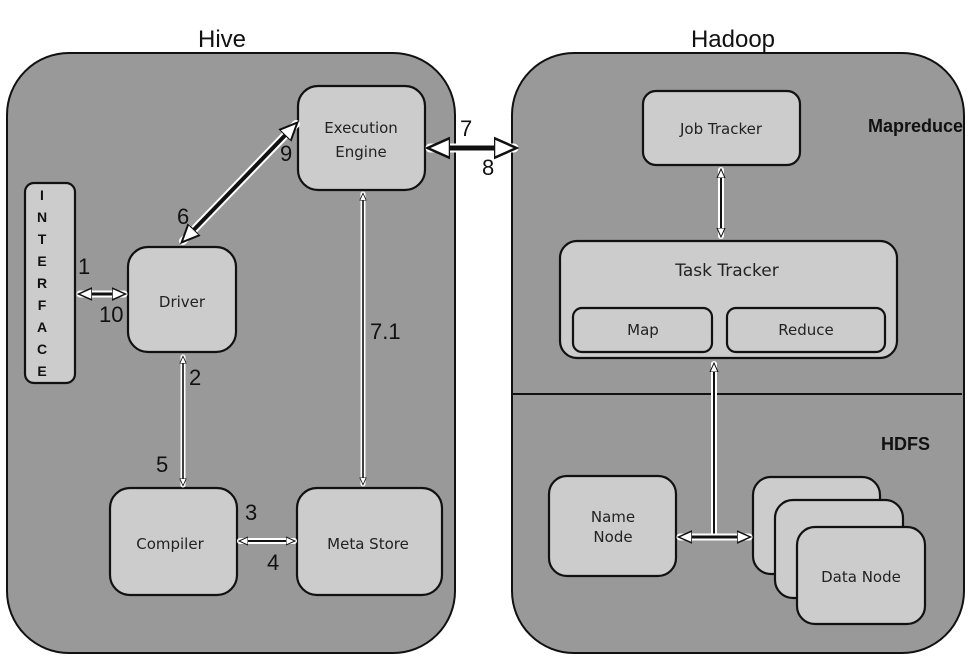  What do you see at coordinates (195, 377) in the screenshot?
I see `step-label-2: 2` at bounding box center [195, 377].